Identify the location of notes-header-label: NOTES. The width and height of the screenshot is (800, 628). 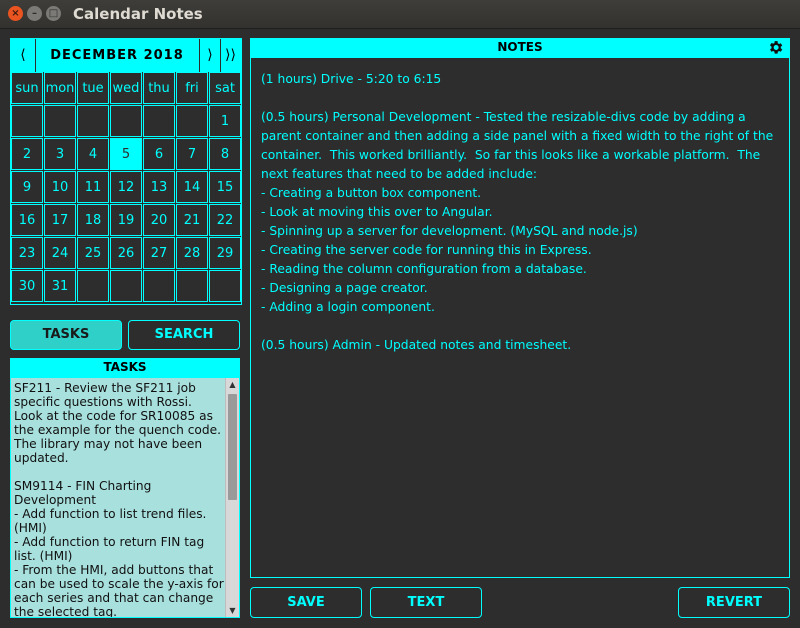
(520, 47).